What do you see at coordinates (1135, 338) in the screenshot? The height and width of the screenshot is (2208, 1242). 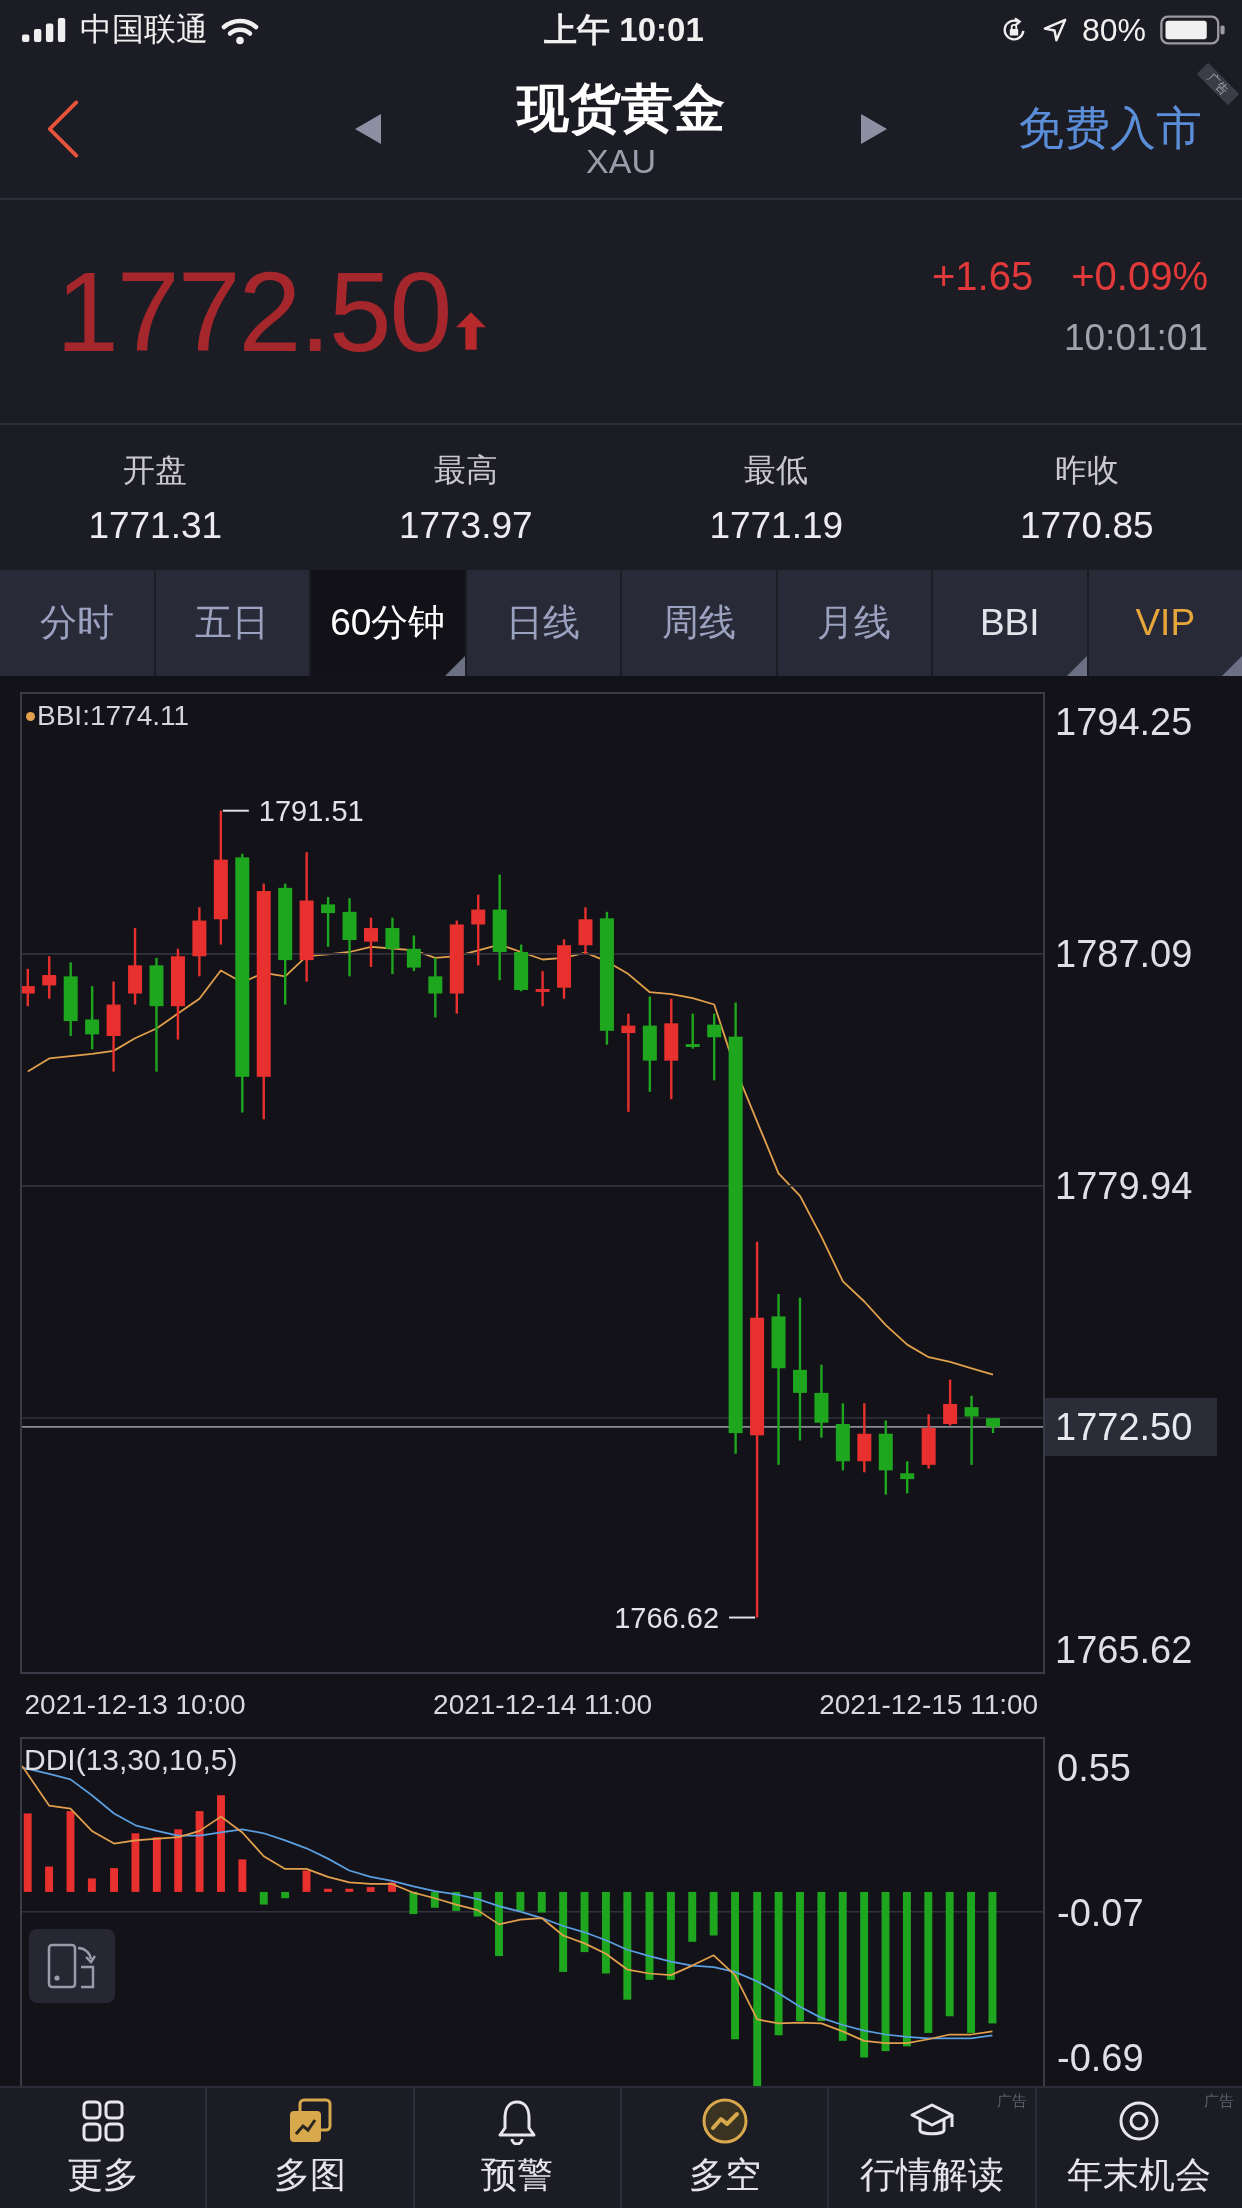 I see `quote-time: 10:01:01` at bounding box center [1135, 338].